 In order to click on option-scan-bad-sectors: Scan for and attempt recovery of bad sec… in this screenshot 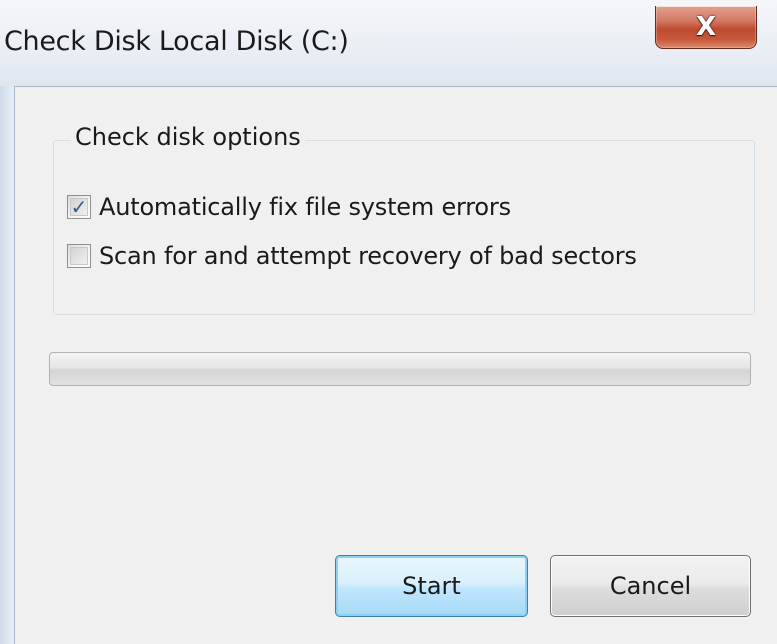, I will do `click(352, 256)`.